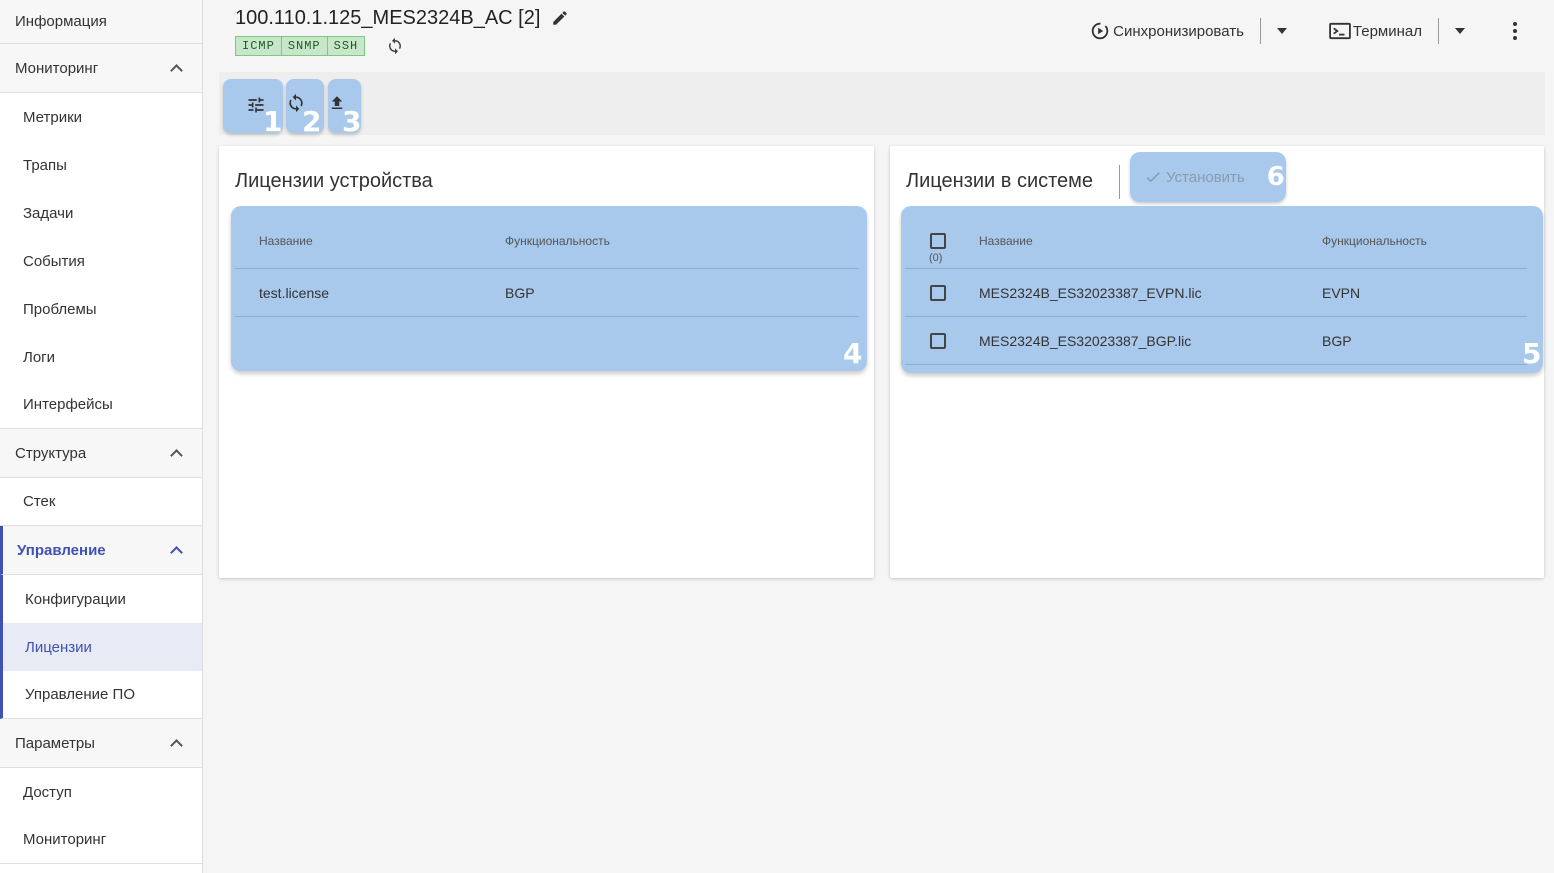  I want to click on sidebar-item-label: Мониторинг, so click(65, 839).